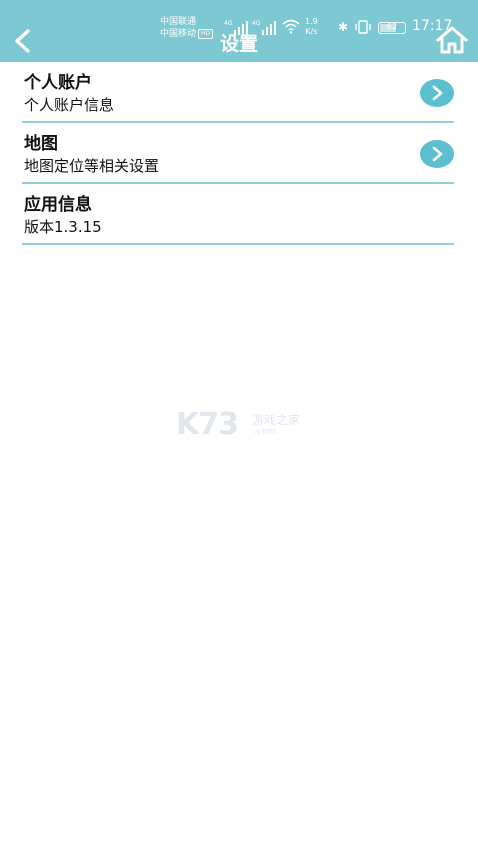 The width and height of the screenshot is (478, 850). I want to click on settings-item-subtitle: 个人账户信息, so click(69, 105).